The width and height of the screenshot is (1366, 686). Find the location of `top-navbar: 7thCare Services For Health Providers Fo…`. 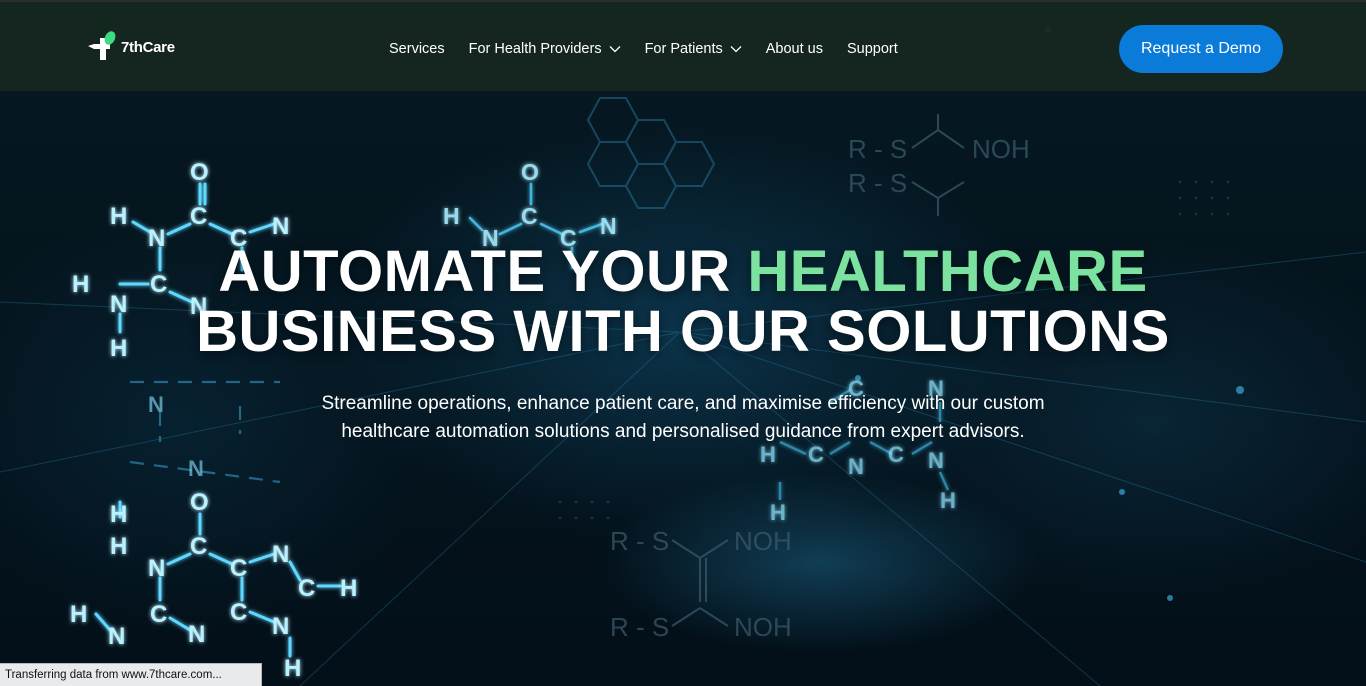

top-navbar: 7thCare Services For Health Providers Fo… is located at coordinates (683, 46).